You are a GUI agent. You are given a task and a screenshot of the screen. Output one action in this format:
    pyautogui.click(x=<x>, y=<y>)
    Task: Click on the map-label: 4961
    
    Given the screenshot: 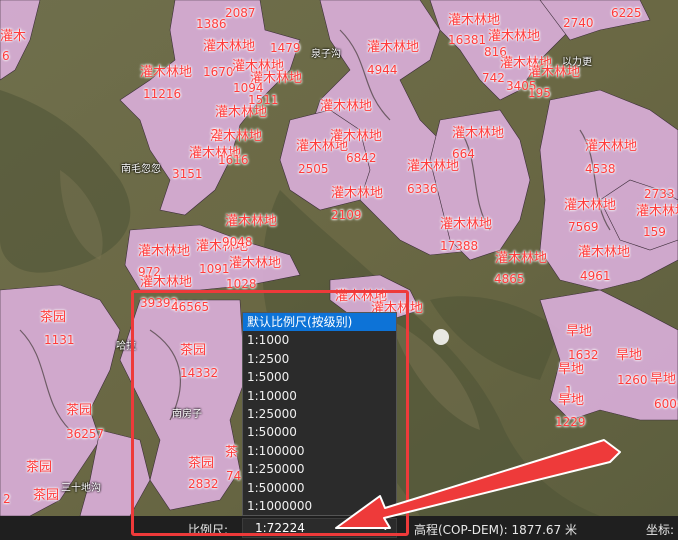 What is the action you would take?
    pyautogui.click(x=595, y=276)
    